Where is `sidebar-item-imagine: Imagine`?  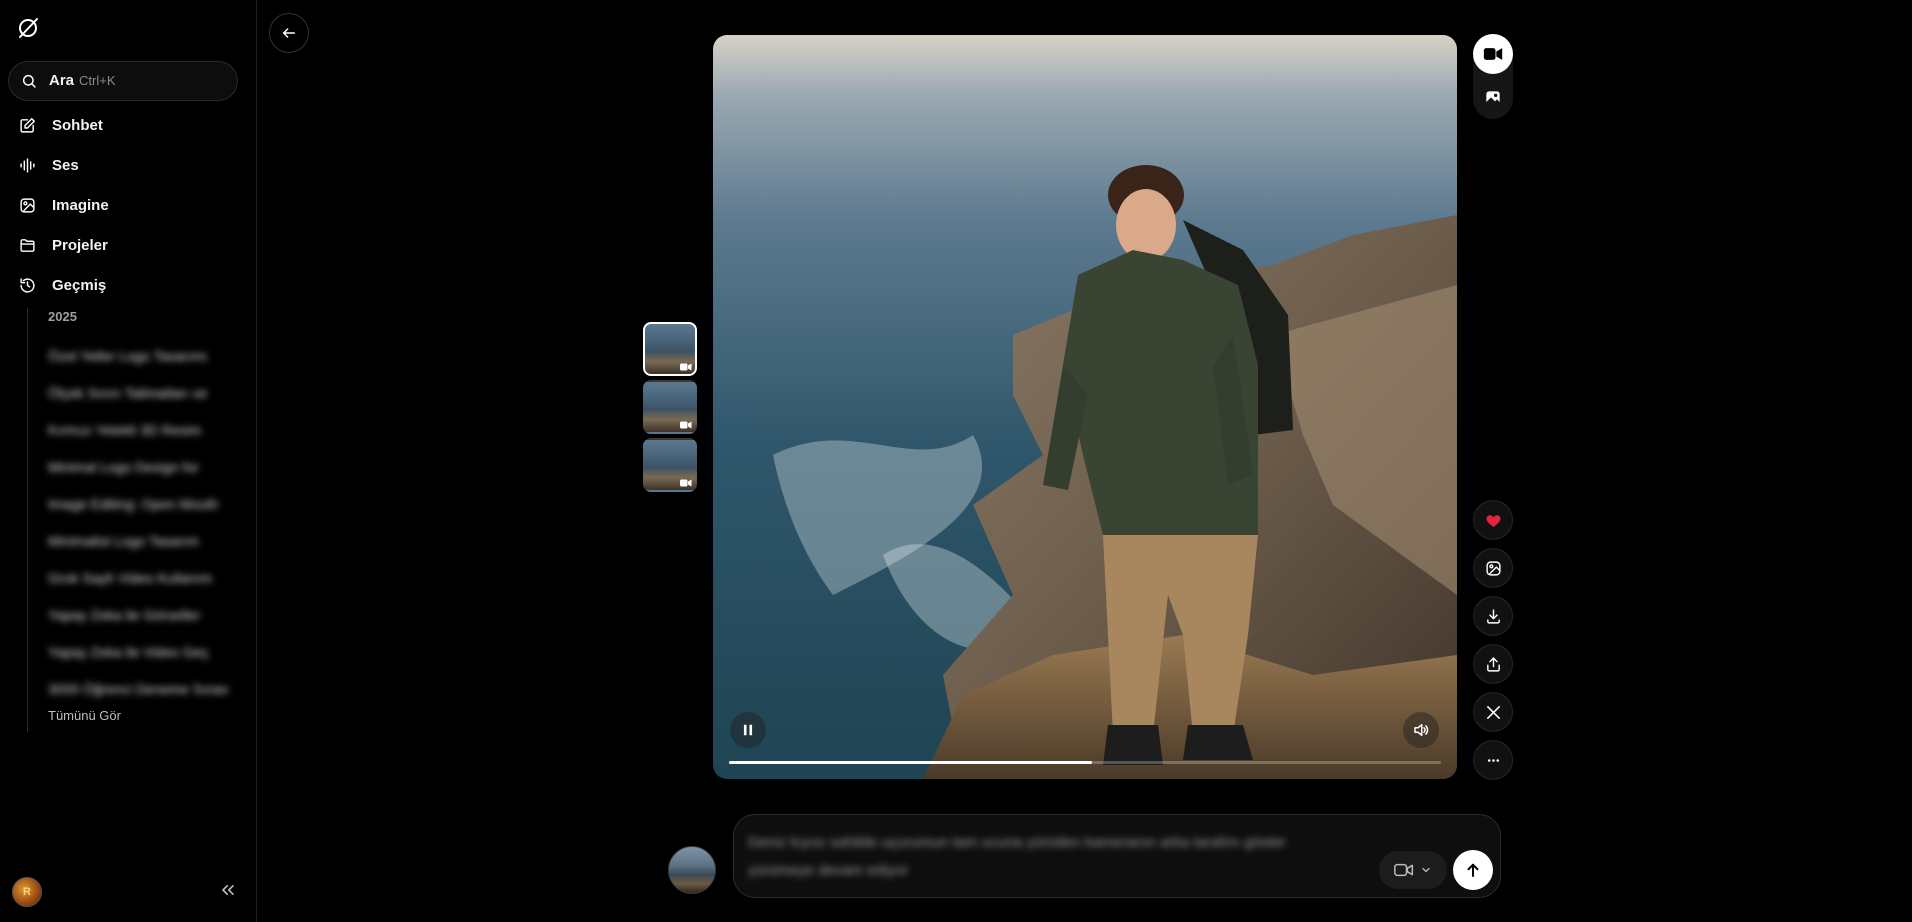
sidebar-item-imagine: Imagine is located at coordinates (128, 205).